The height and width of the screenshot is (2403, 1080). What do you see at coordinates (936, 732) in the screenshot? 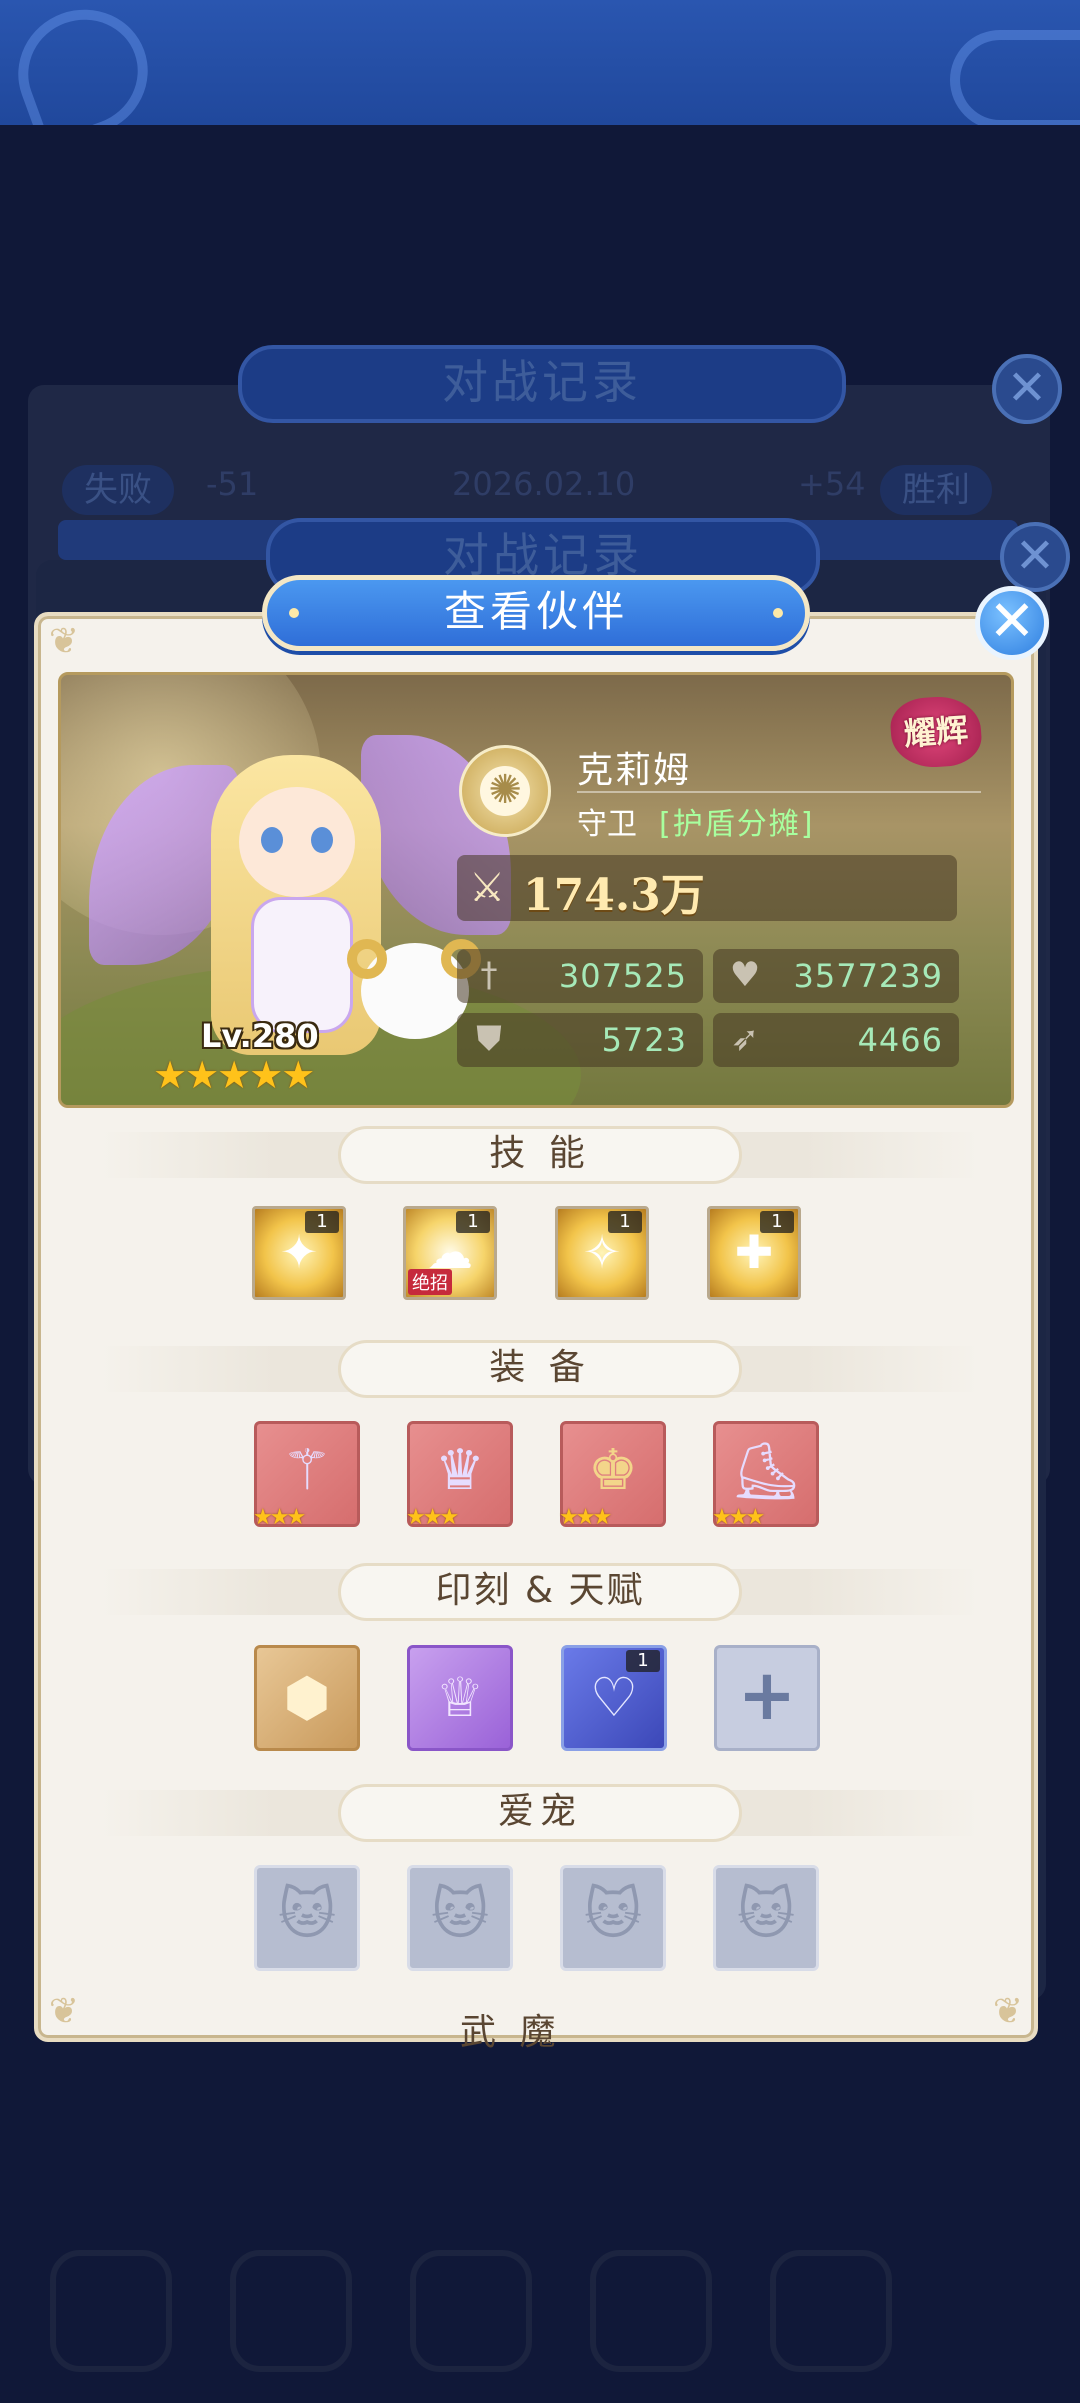
I see `rarity-badge: 耀辉` at bounding box center [936, 732].